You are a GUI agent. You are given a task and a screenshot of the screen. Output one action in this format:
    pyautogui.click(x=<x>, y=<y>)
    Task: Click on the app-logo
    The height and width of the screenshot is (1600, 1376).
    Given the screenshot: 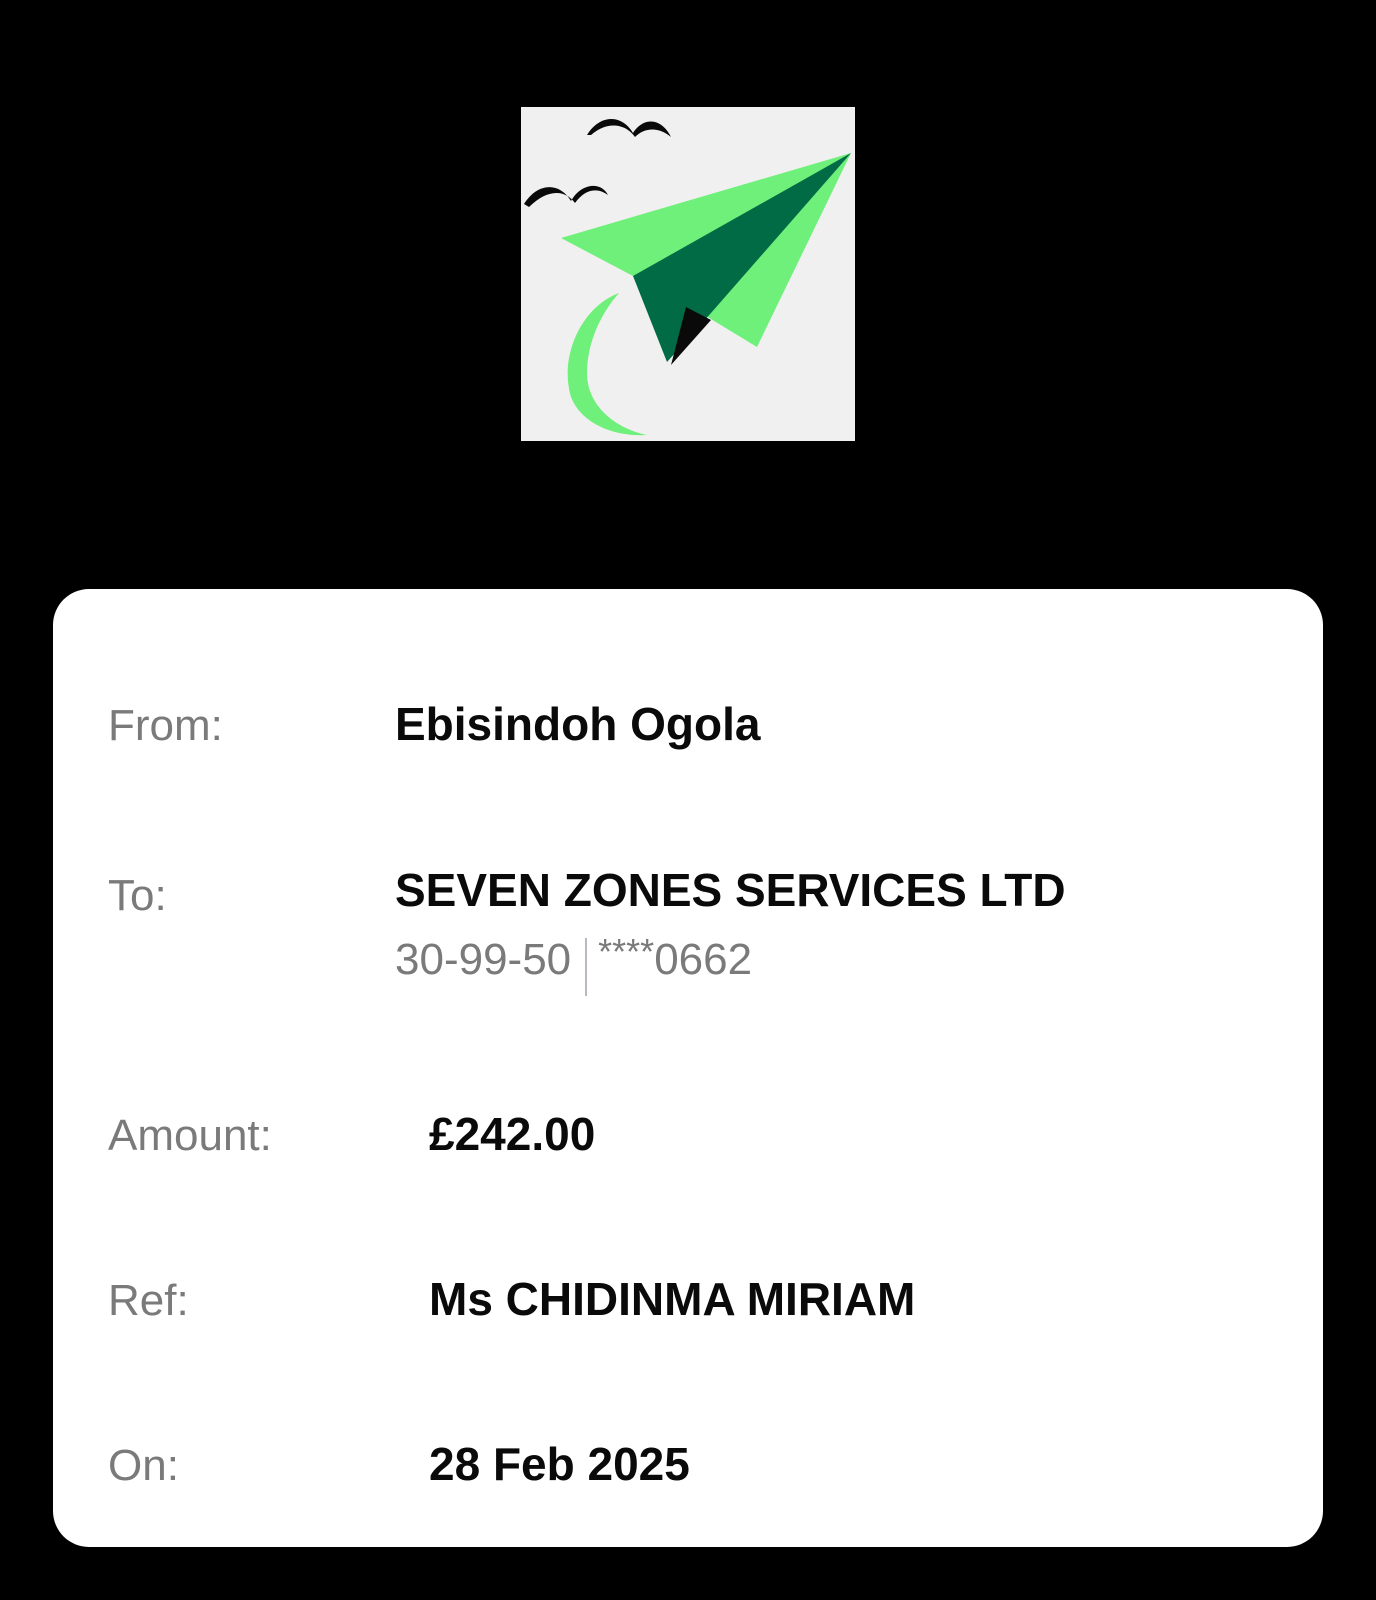 What is the action you would take?
    pyautogui.click(x=688, y=274)
    